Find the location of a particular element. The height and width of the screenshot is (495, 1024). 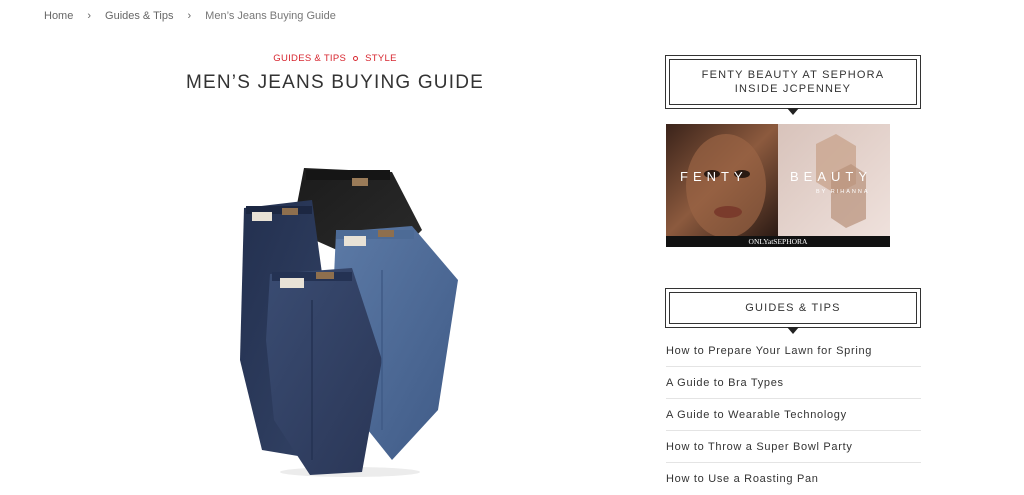

category-link-guides: GUIDES & TIPS is located at coordinates (309, 58).